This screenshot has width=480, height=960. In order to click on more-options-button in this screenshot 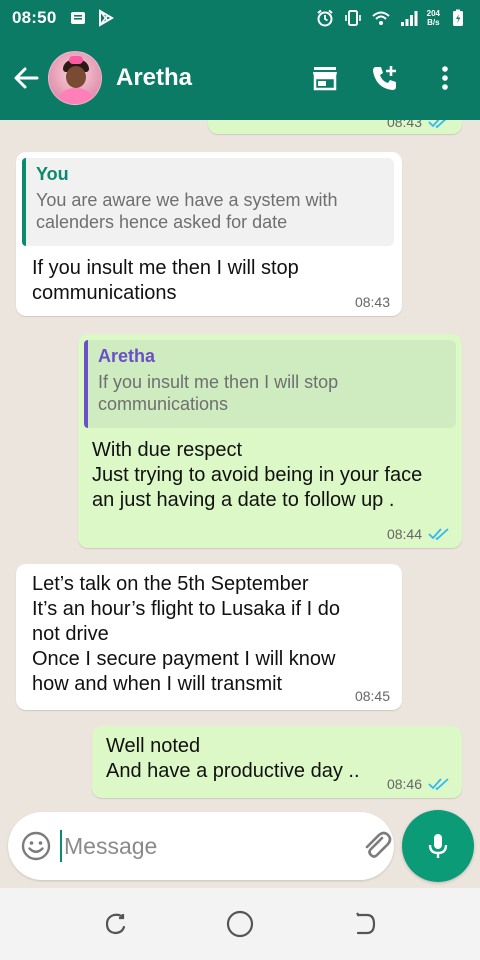, I will do `click(445, 78)`.